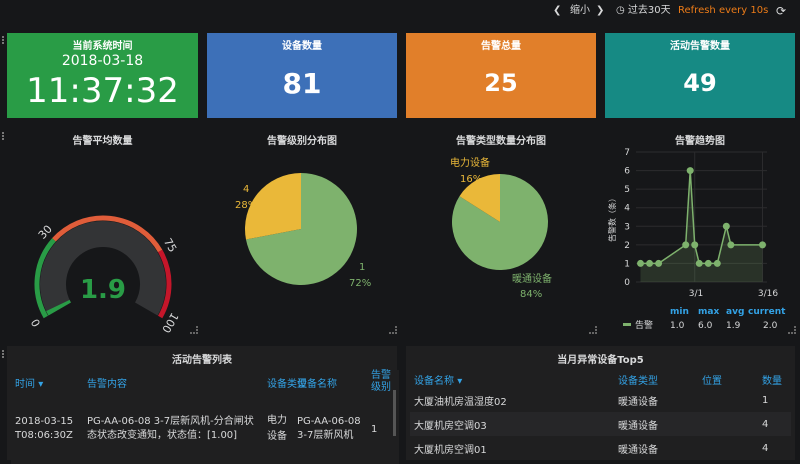 The width and height of the screenshot is (800, 464). I want to click on panel-title: 告警总量, so click(501, 46).